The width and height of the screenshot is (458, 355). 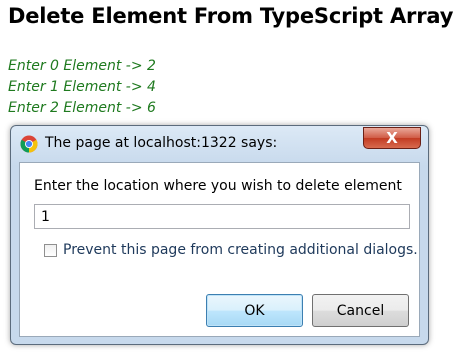 What do you see at coordinates (50, 250) in the screenshot?
I see `prevent-dialogs-checkbox` at bounding box center [50, 250].